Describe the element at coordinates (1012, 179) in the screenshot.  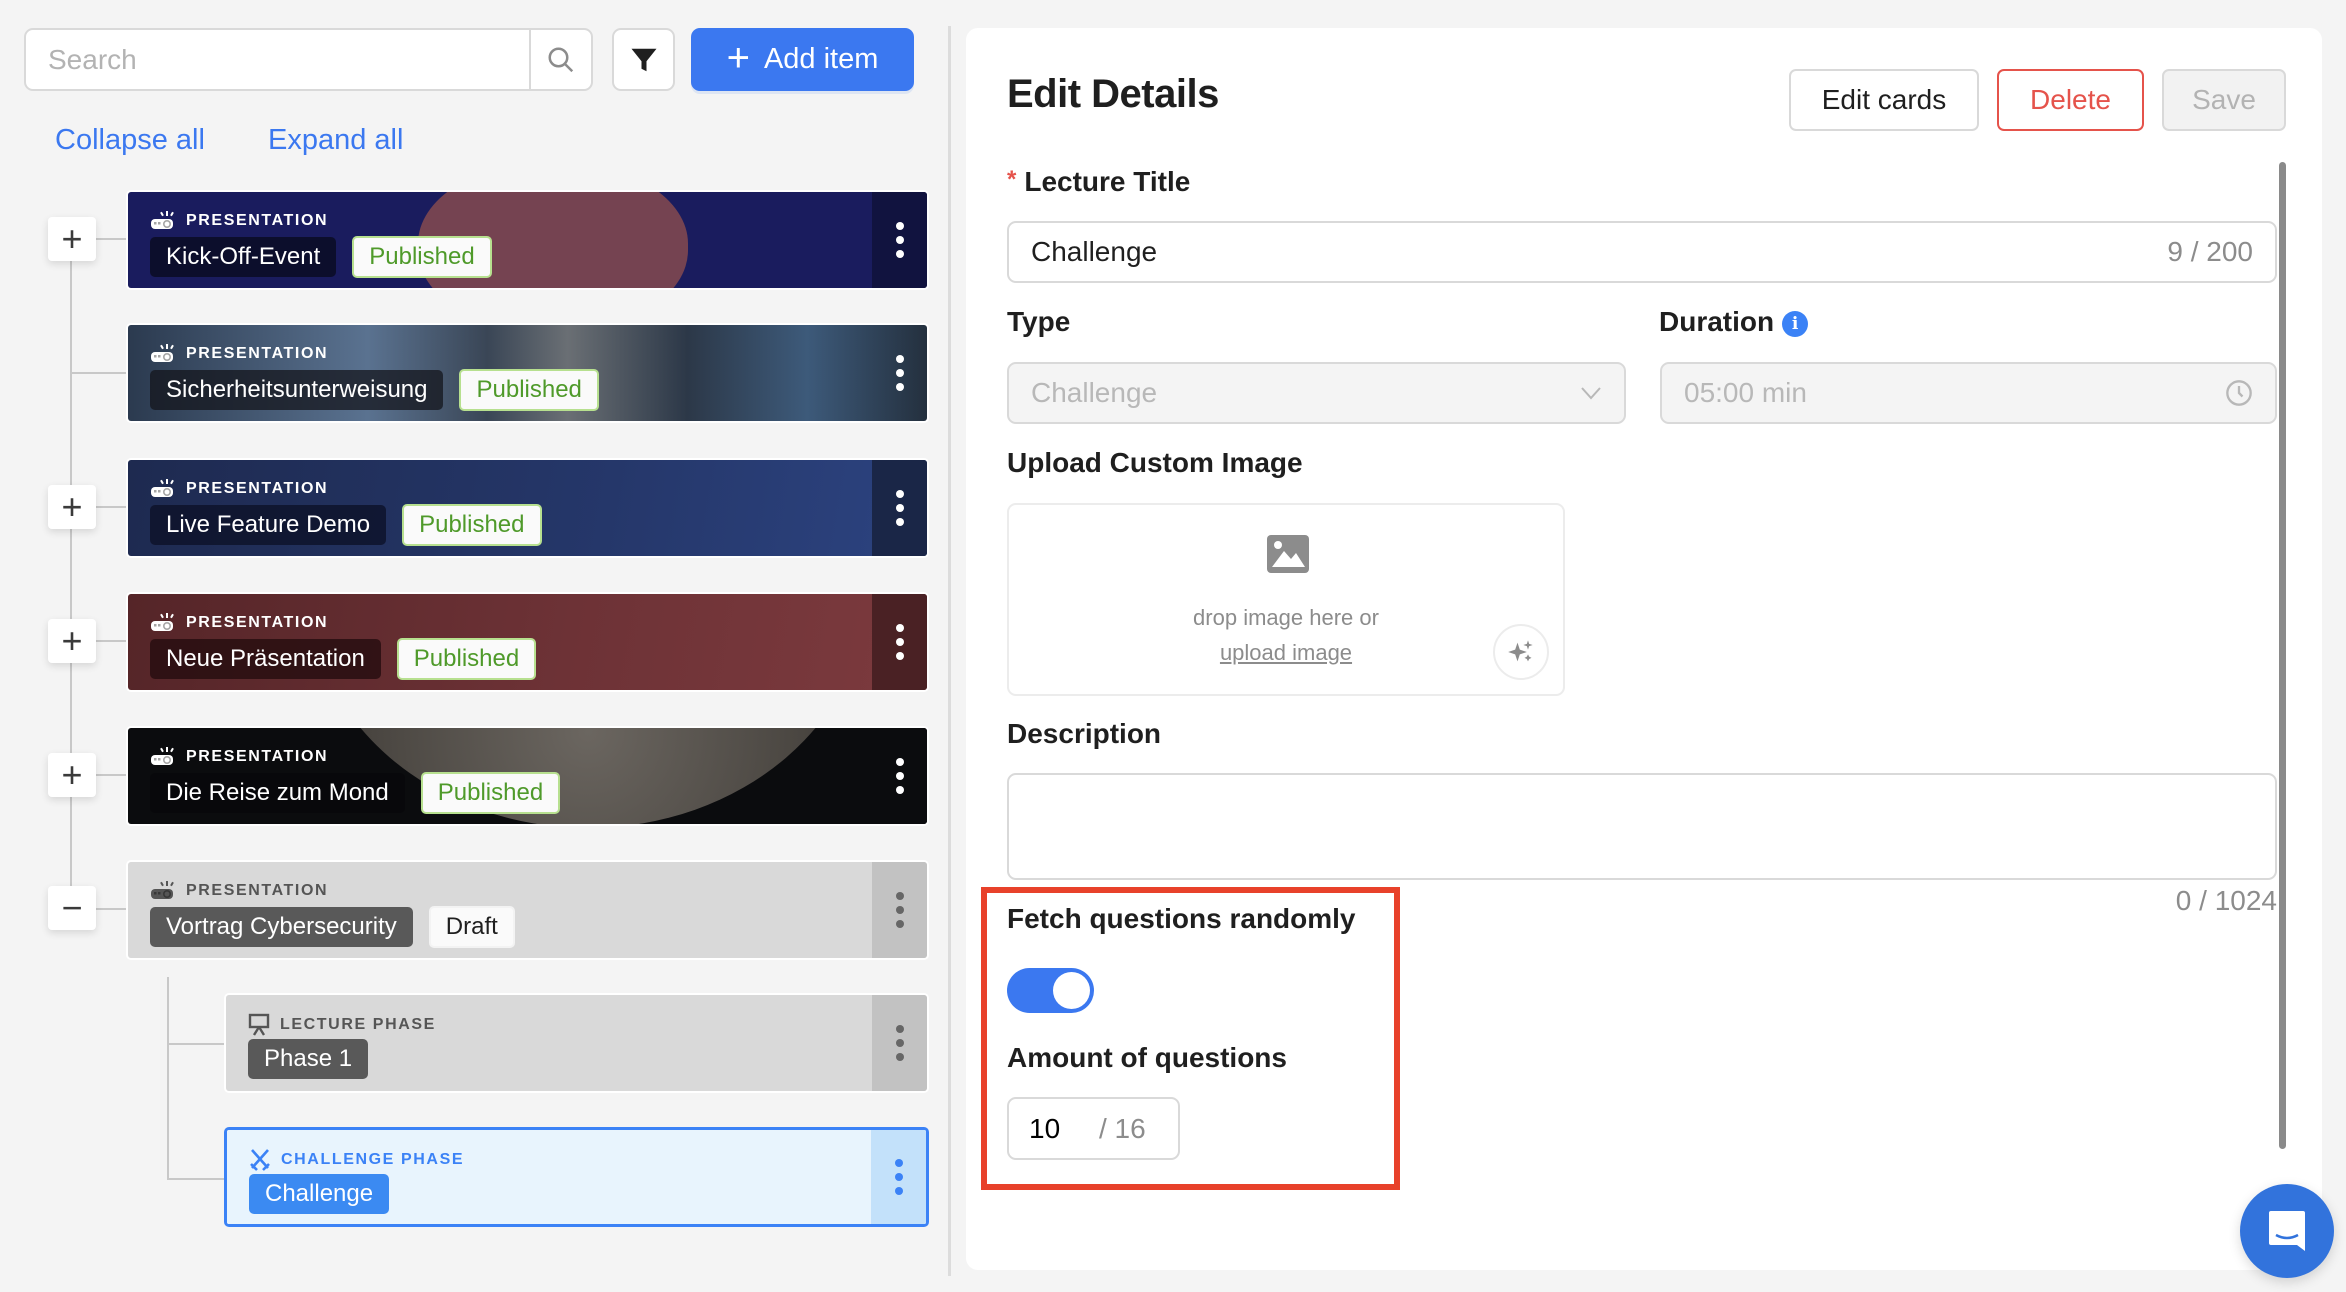
I see `required-mark: *` at that location.